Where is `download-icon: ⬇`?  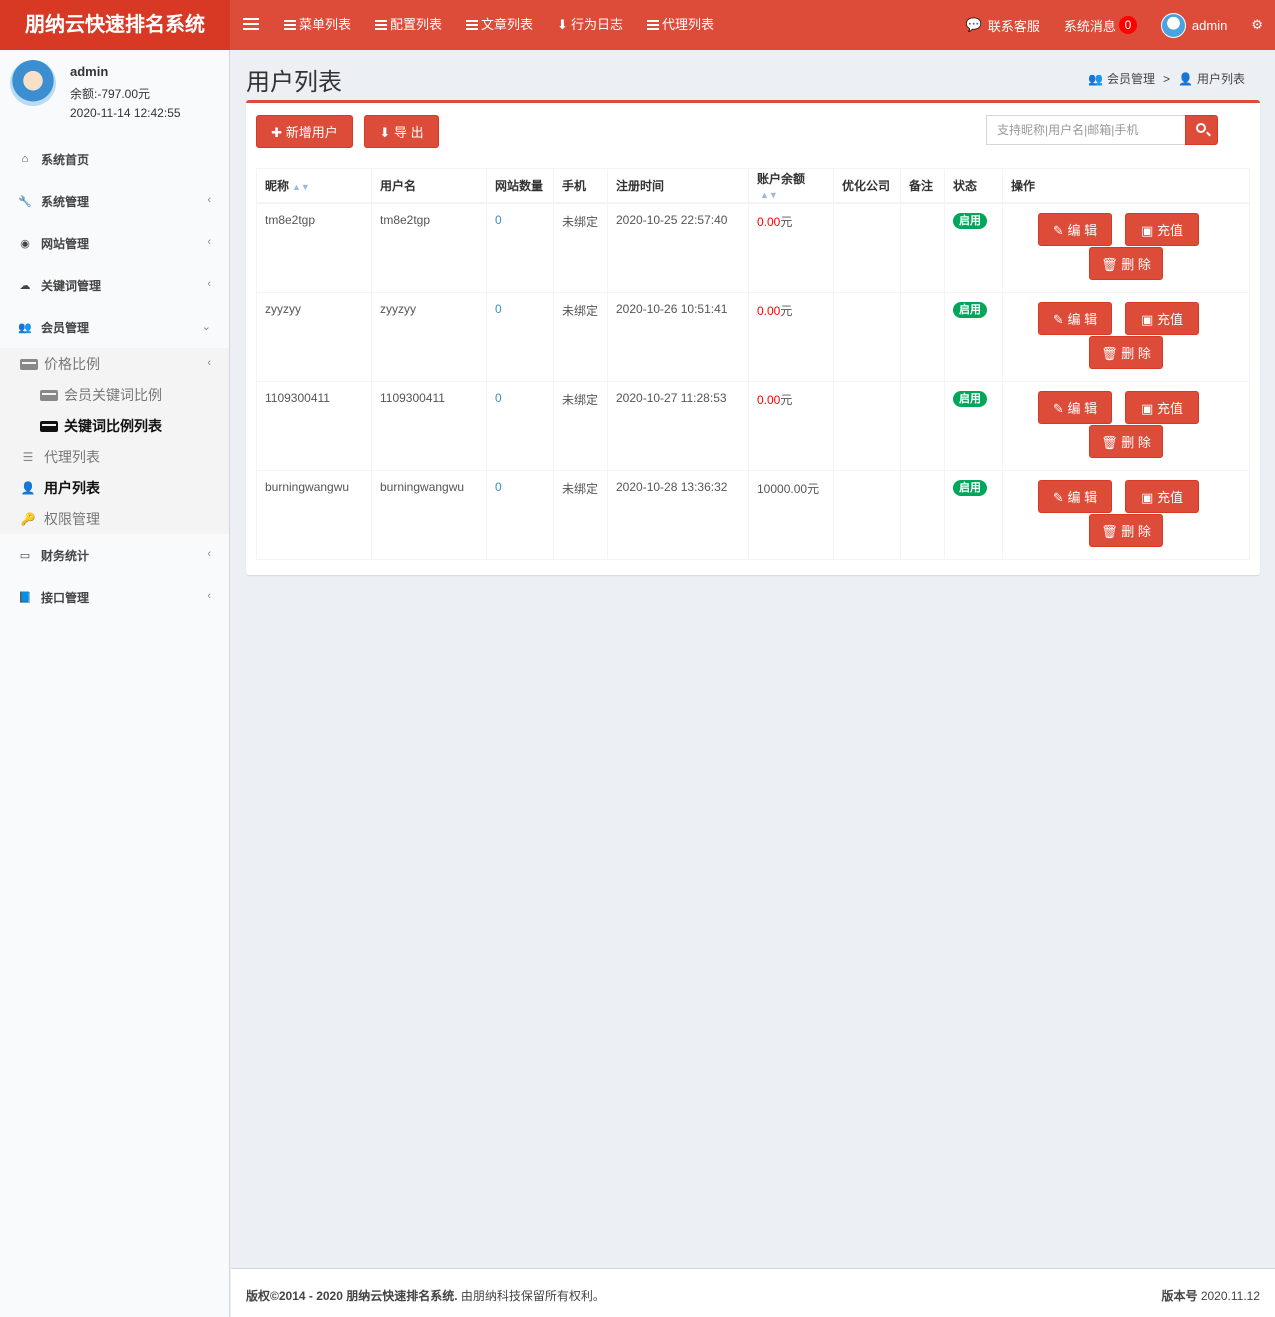 download-icon: ⬇ is located at coordinates (385, 132).